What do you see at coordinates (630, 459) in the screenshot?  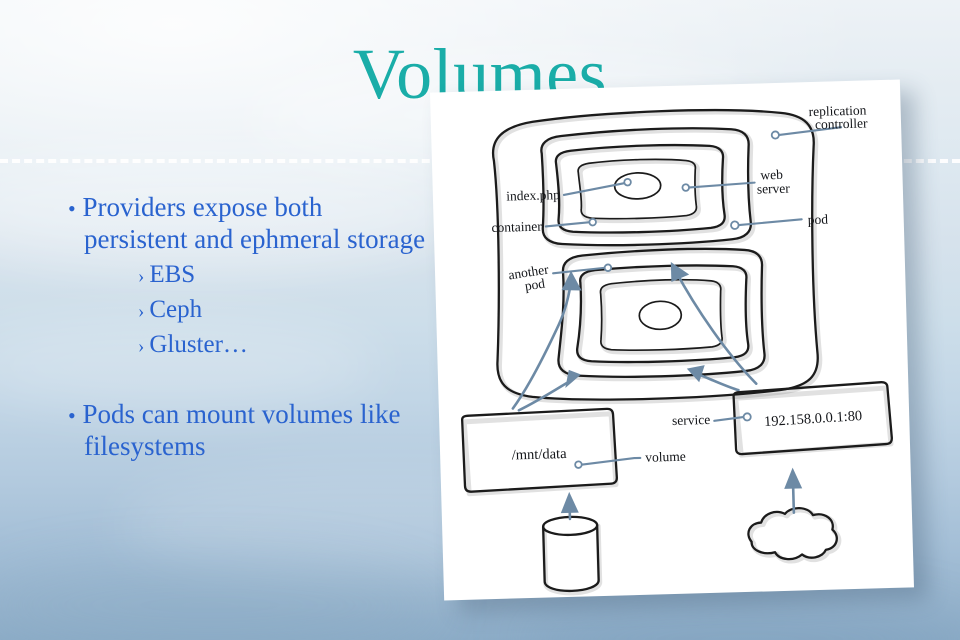 I see `label-volume: volume` at bounding box center [630, 459].